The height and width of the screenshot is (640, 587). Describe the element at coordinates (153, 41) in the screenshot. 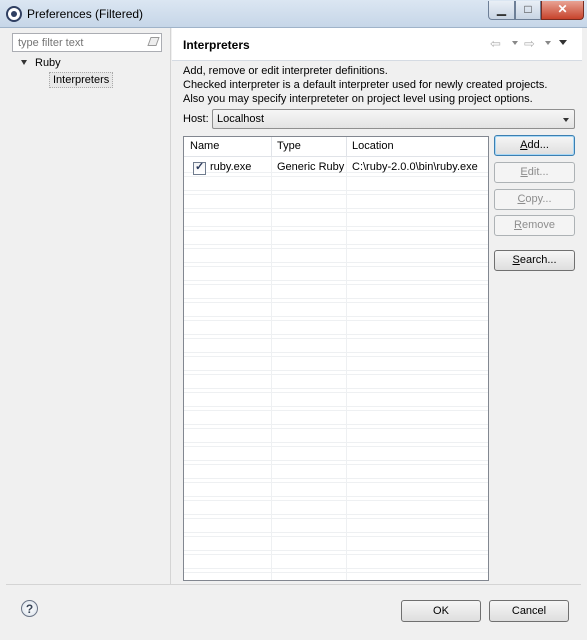

I see `clear-filter-icon` at that location.